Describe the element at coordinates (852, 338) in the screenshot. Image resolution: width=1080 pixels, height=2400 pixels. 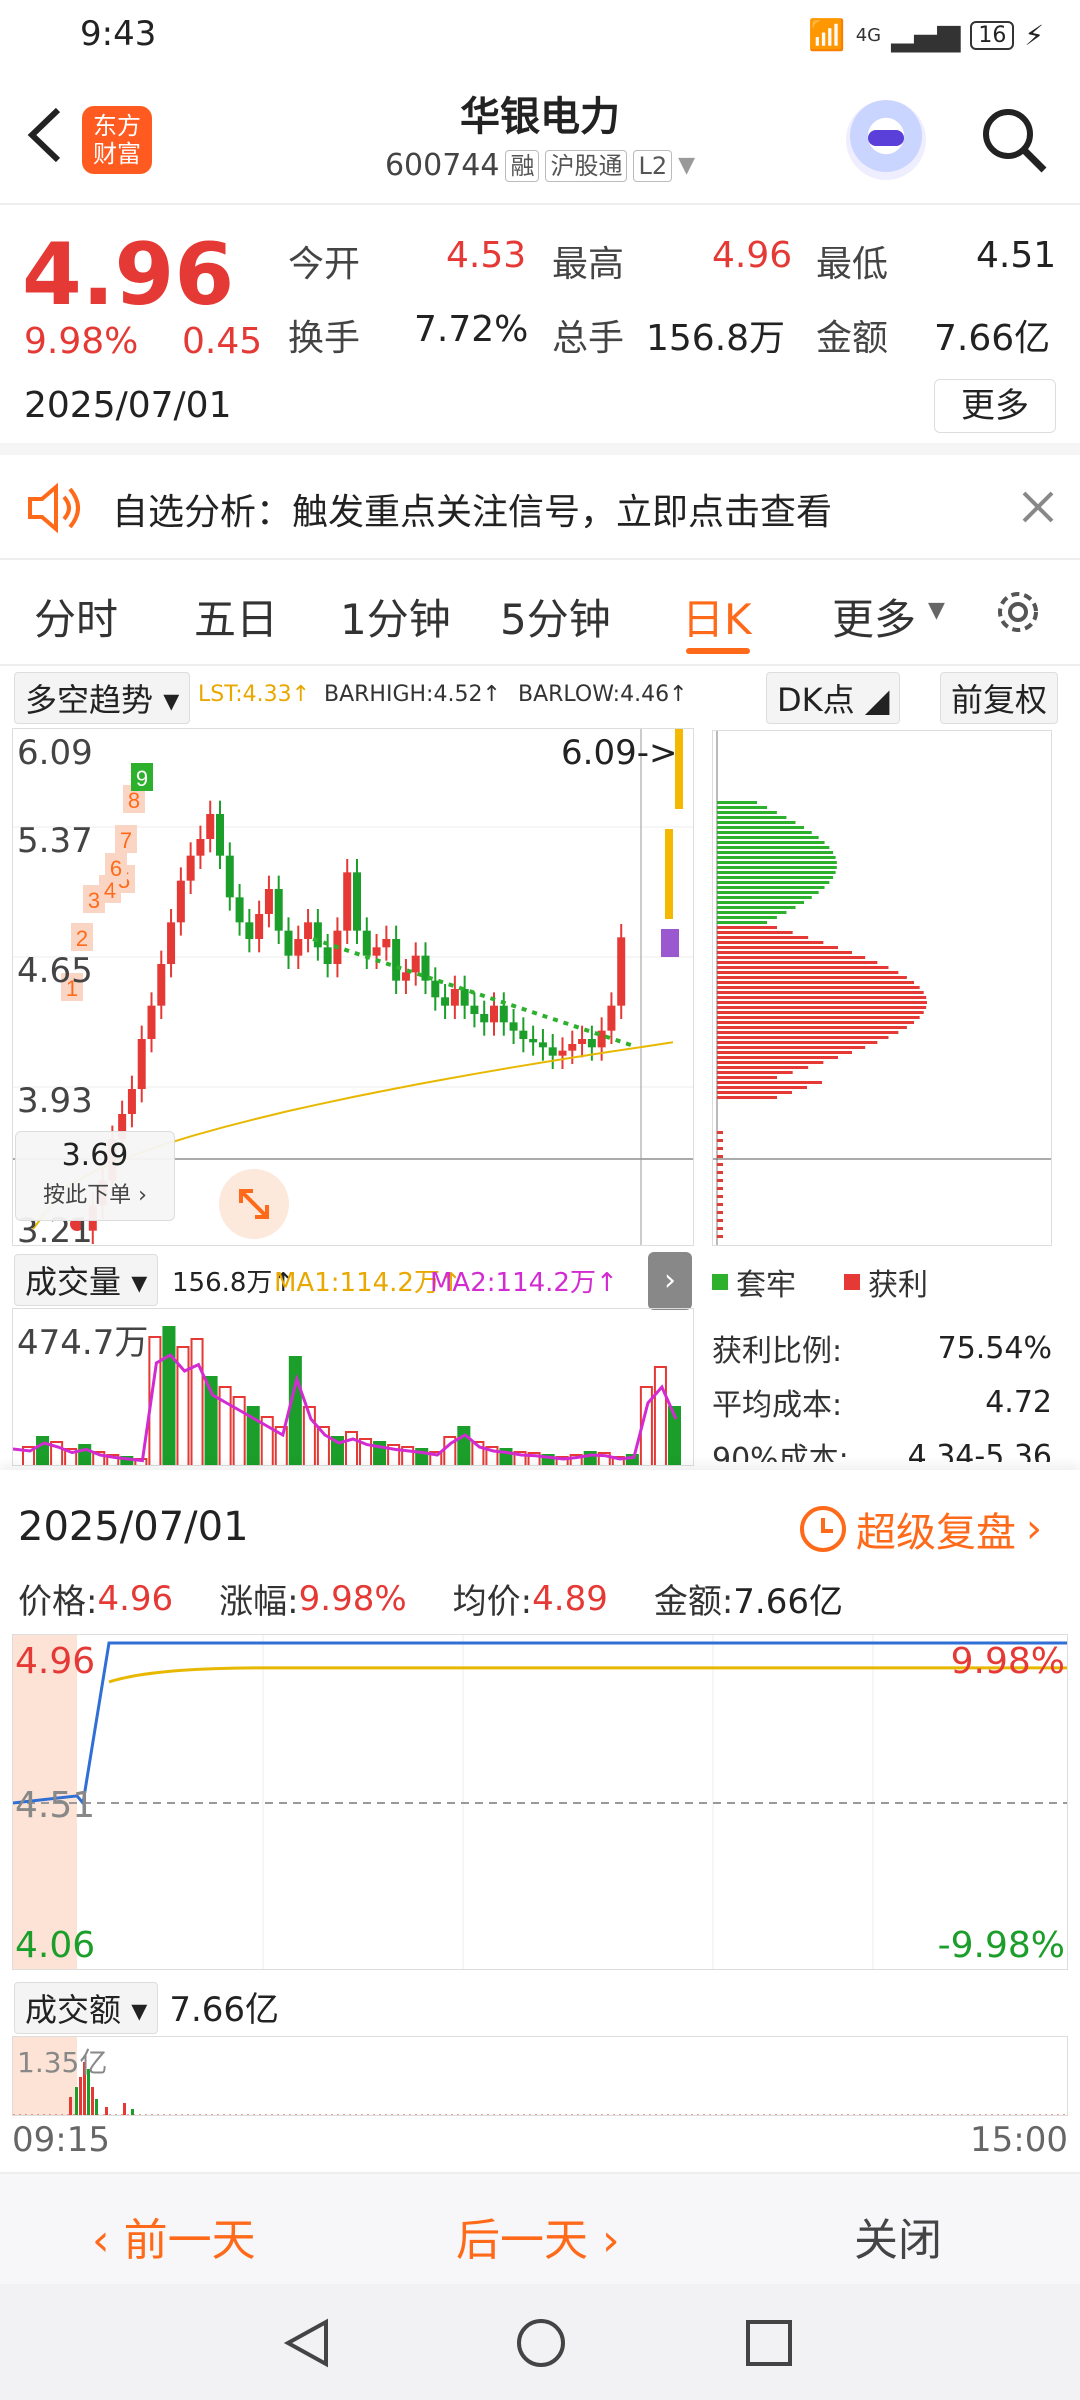
I see `label-amount: 金额` at that location.